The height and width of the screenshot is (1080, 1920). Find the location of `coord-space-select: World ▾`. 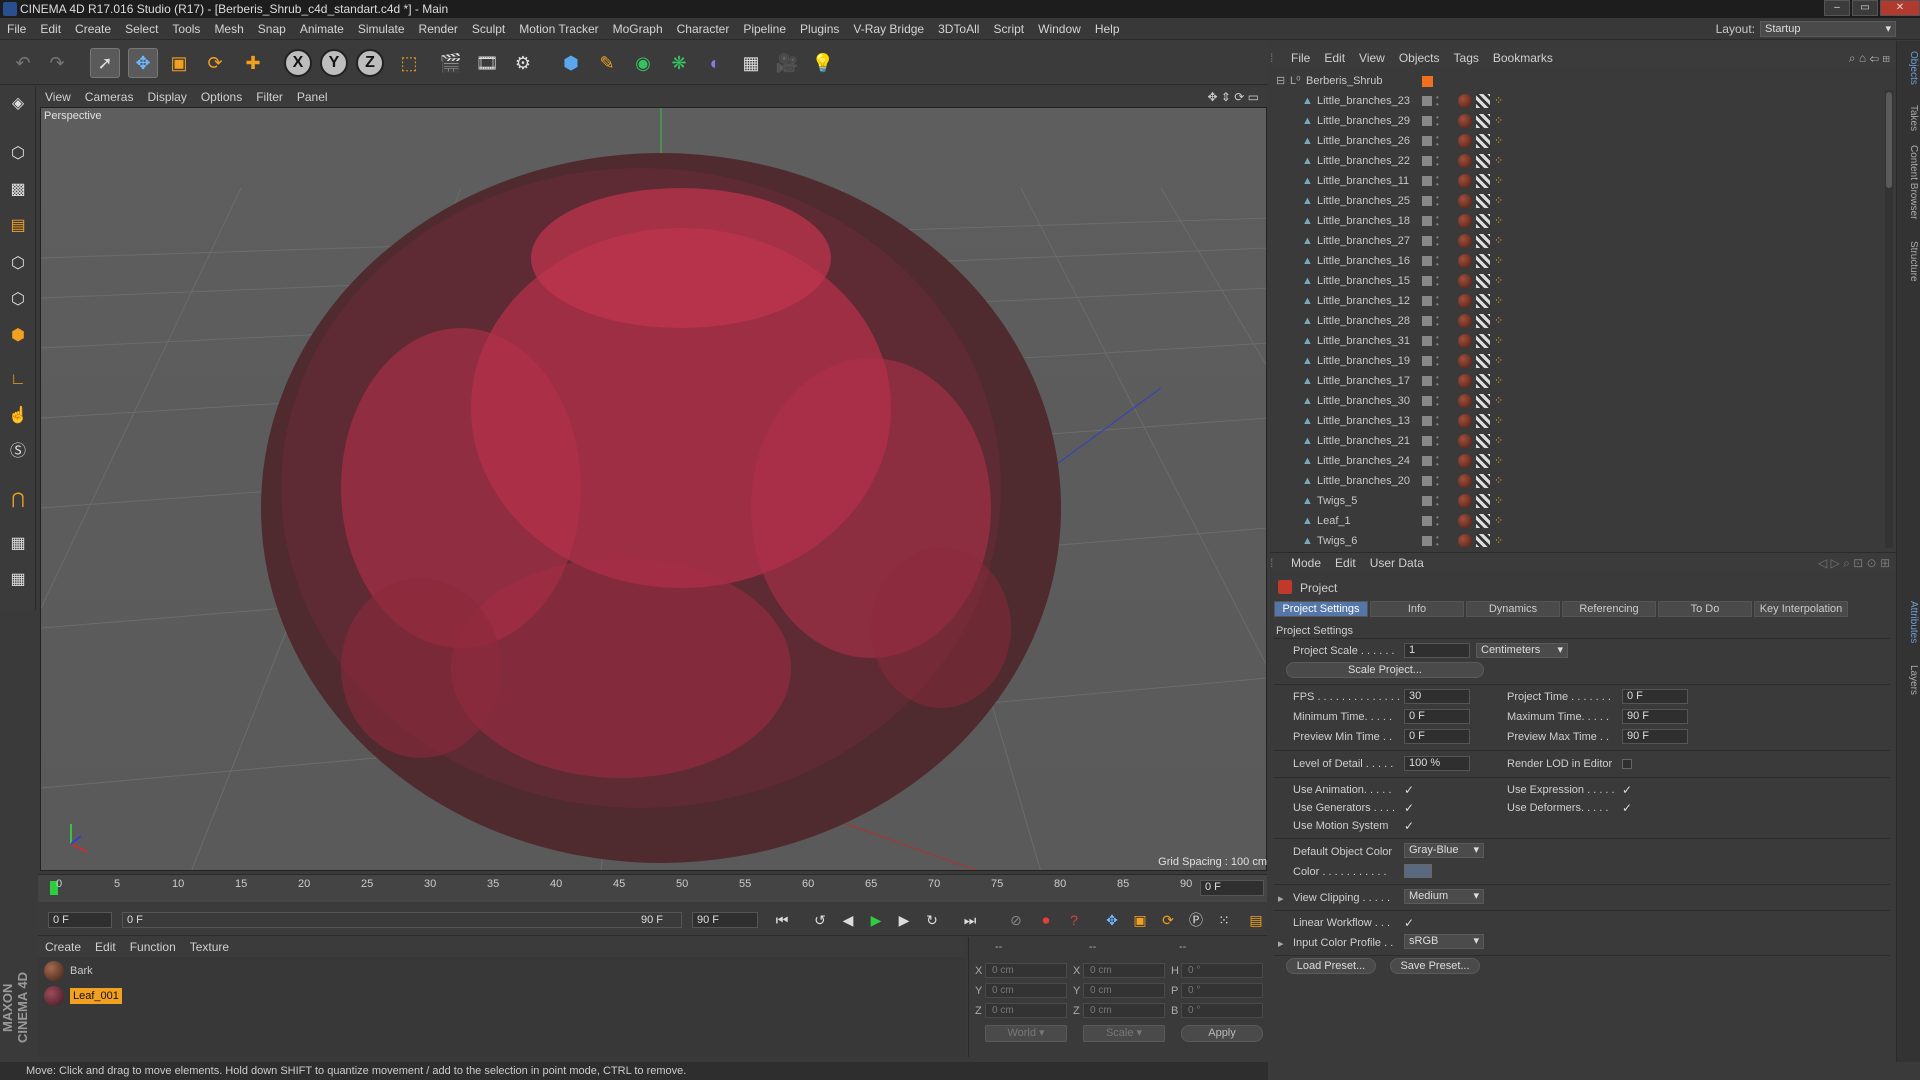

coord-space-select: World ▾ is located at coordinates (1026, 1033).